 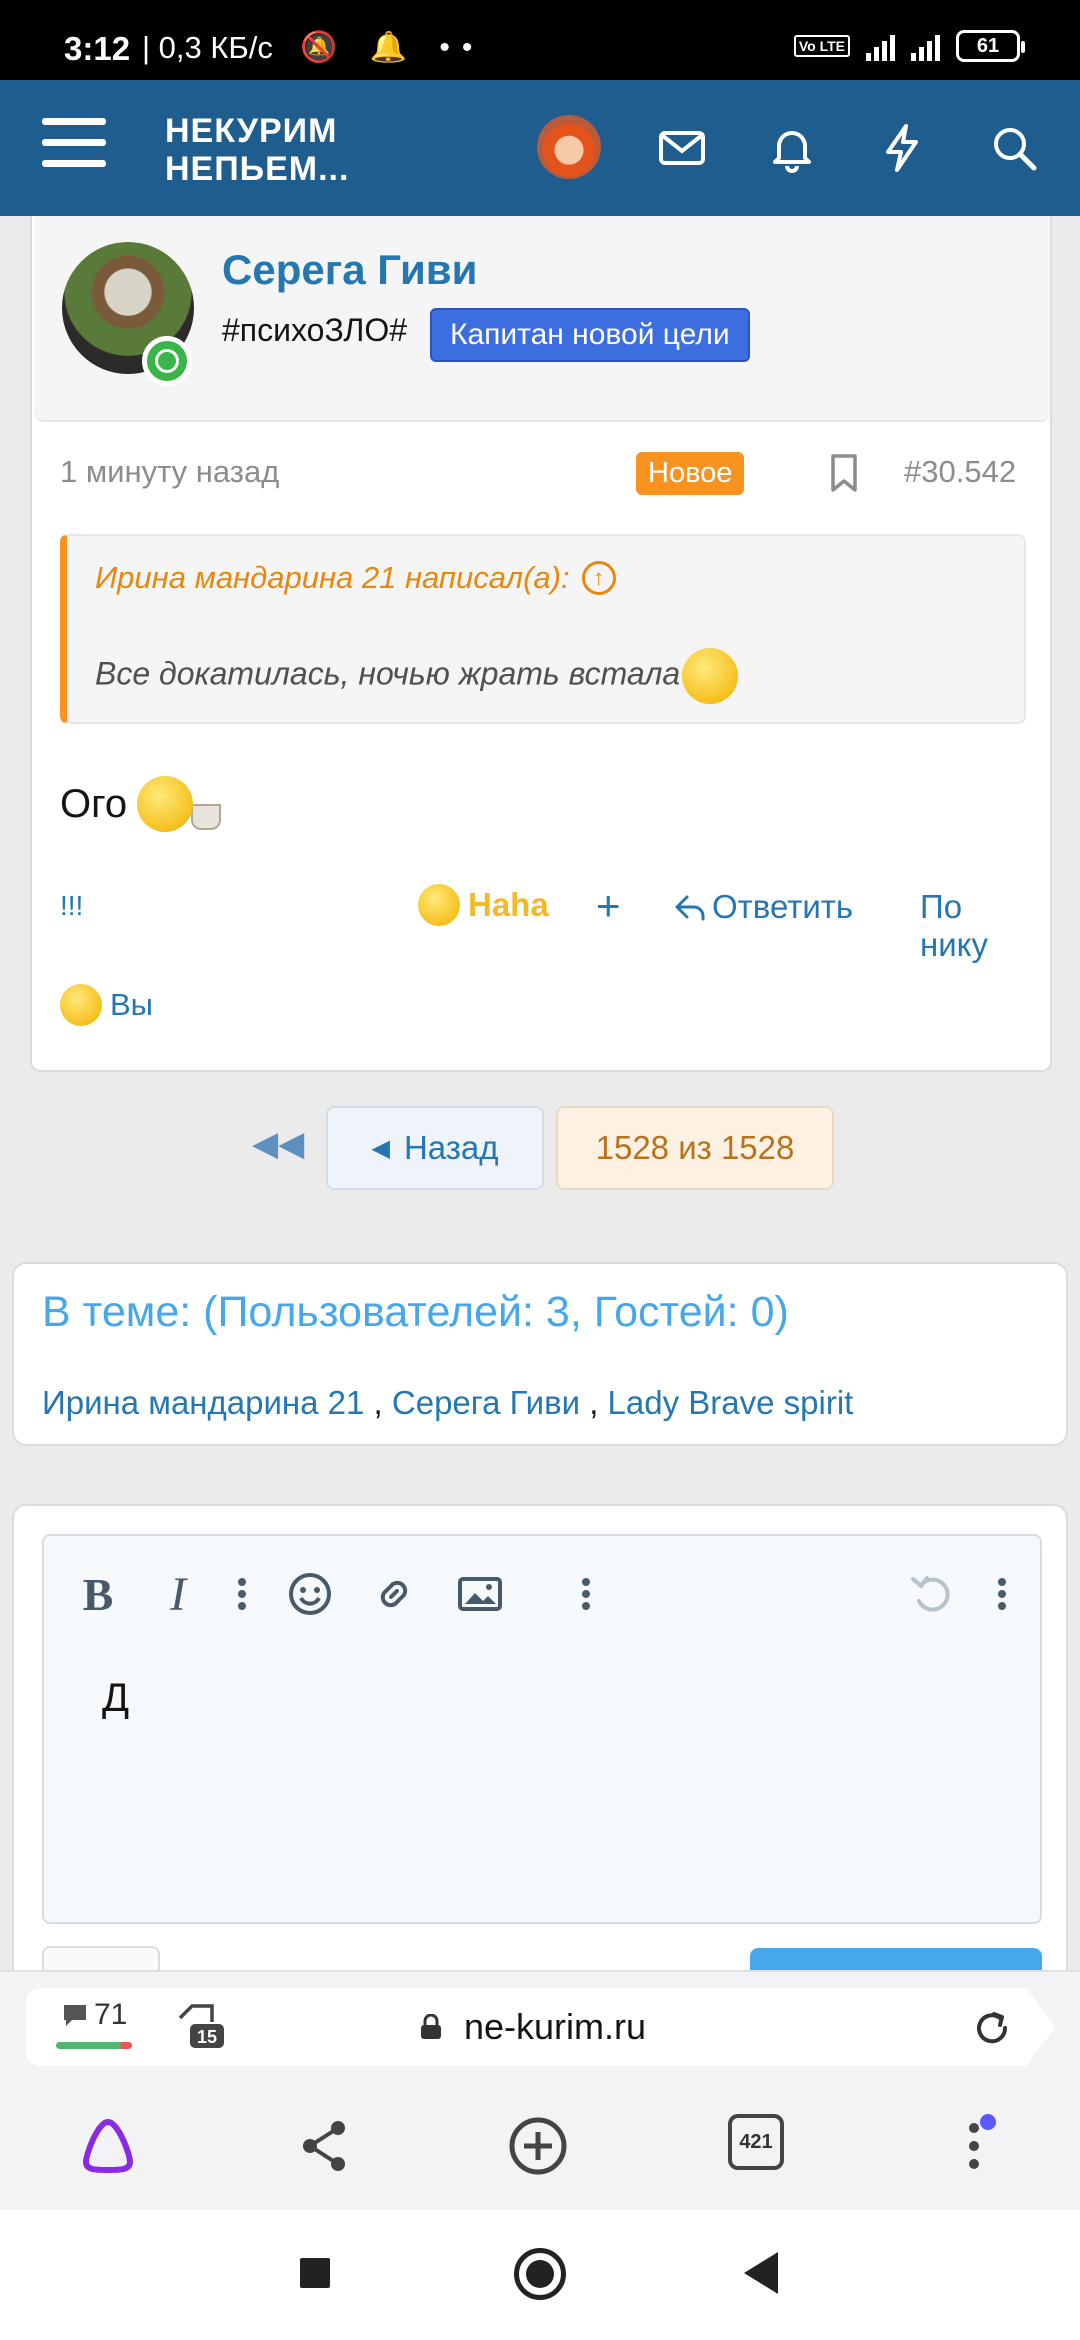 I want to click on prev-page-label: Назад, so click(x=451, y=1147).